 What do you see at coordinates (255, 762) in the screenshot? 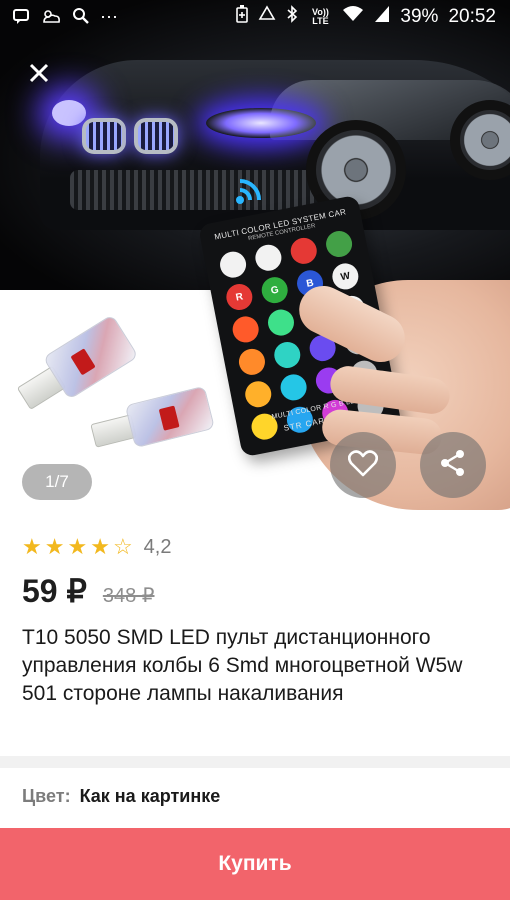
I see `section-divider` at bounding box center [255, 762].